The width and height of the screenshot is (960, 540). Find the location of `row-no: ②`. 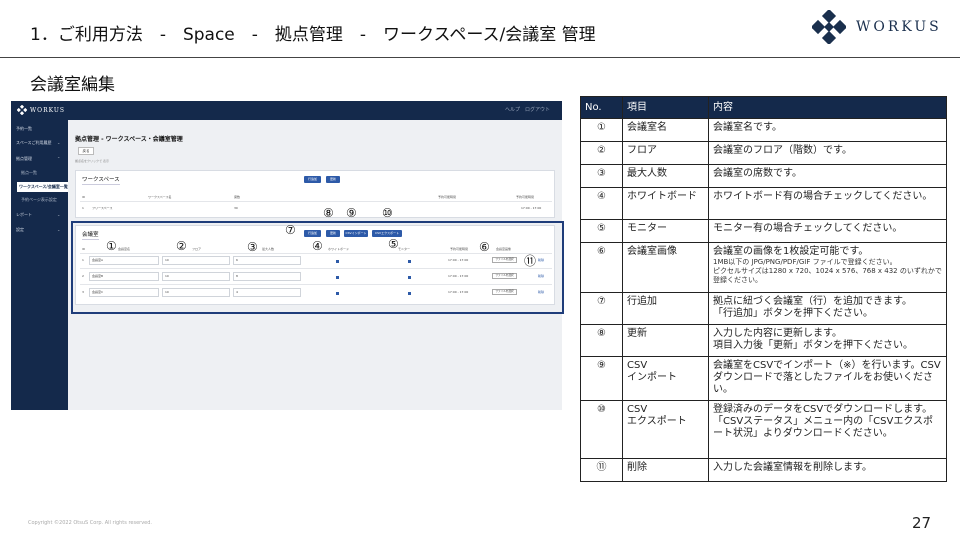

row-no: ② is located at coordinates (601, 153).